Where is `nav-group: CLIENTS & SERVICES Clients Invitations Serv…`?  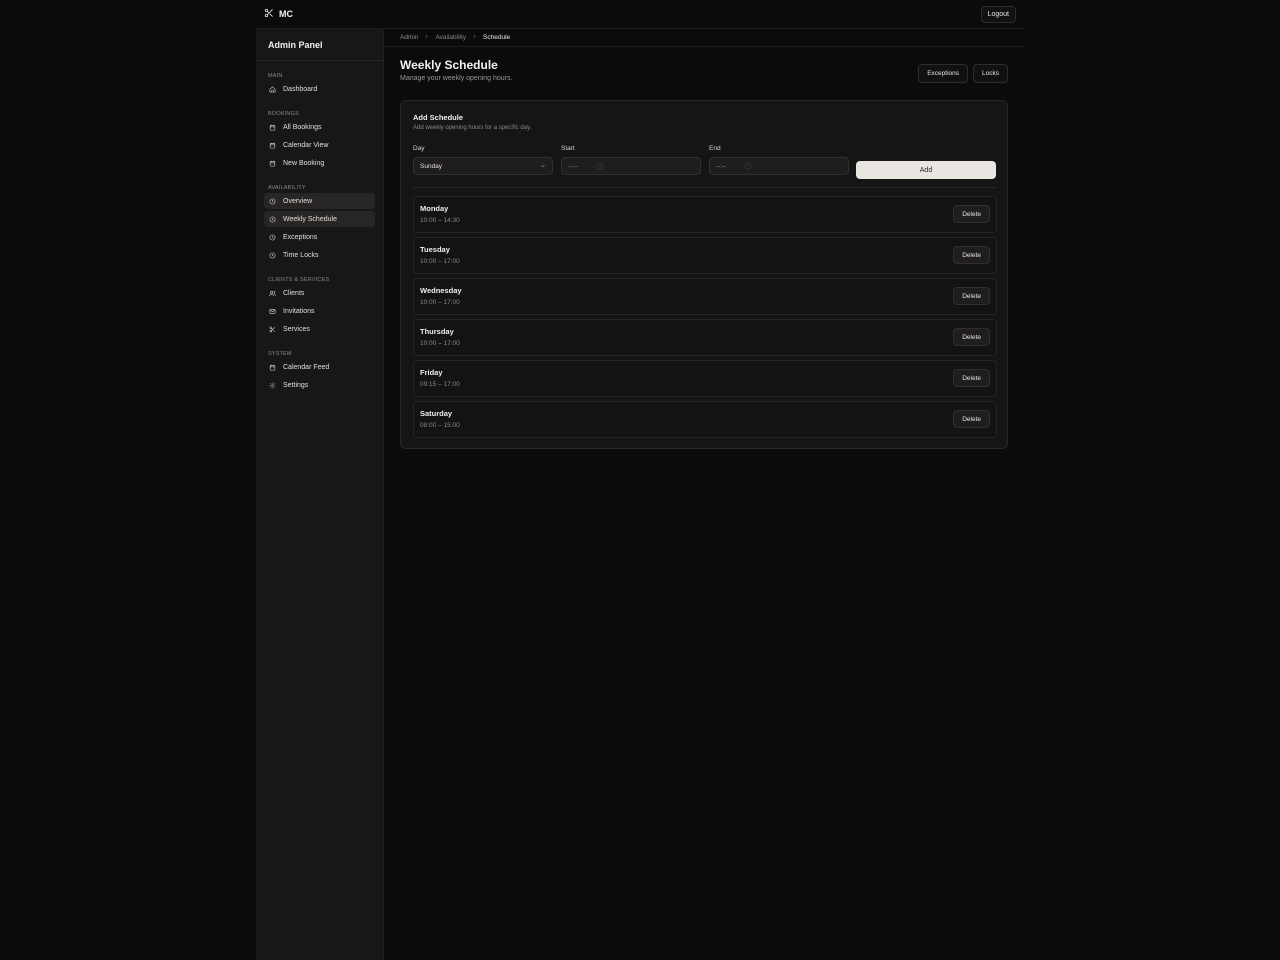
nav-group: CLIENTS & SERVICES Clients Invitations Serv… is located at coordinates (319, 304).